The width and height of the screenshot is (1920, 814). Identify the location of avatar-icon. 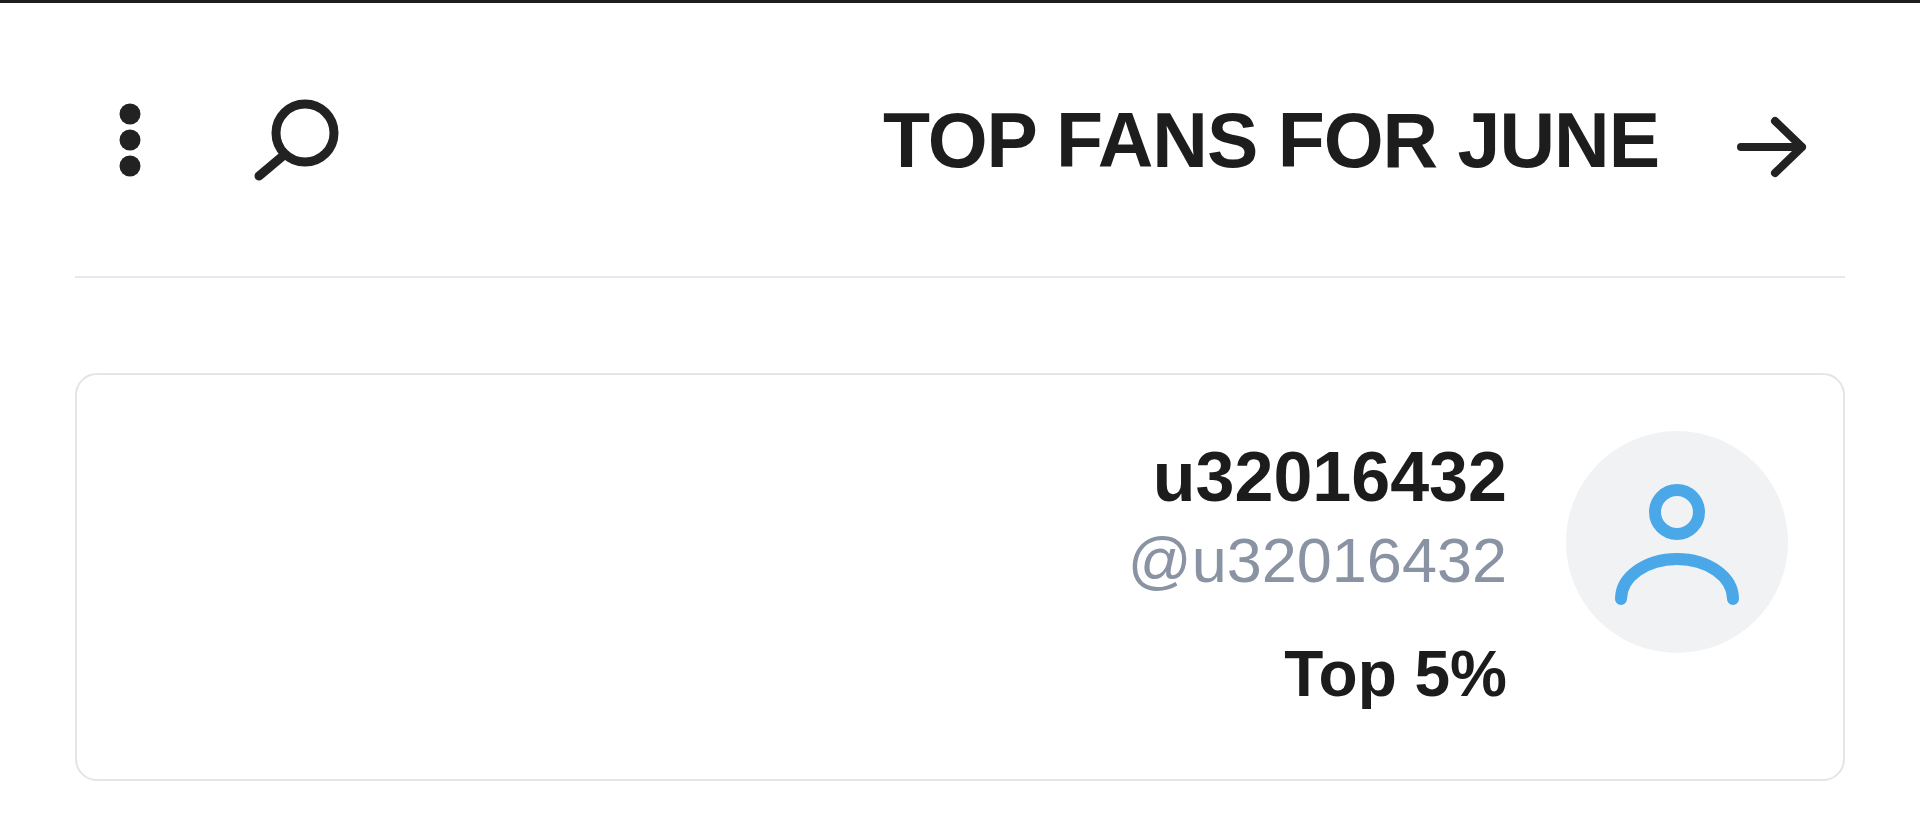
(1677, 542).